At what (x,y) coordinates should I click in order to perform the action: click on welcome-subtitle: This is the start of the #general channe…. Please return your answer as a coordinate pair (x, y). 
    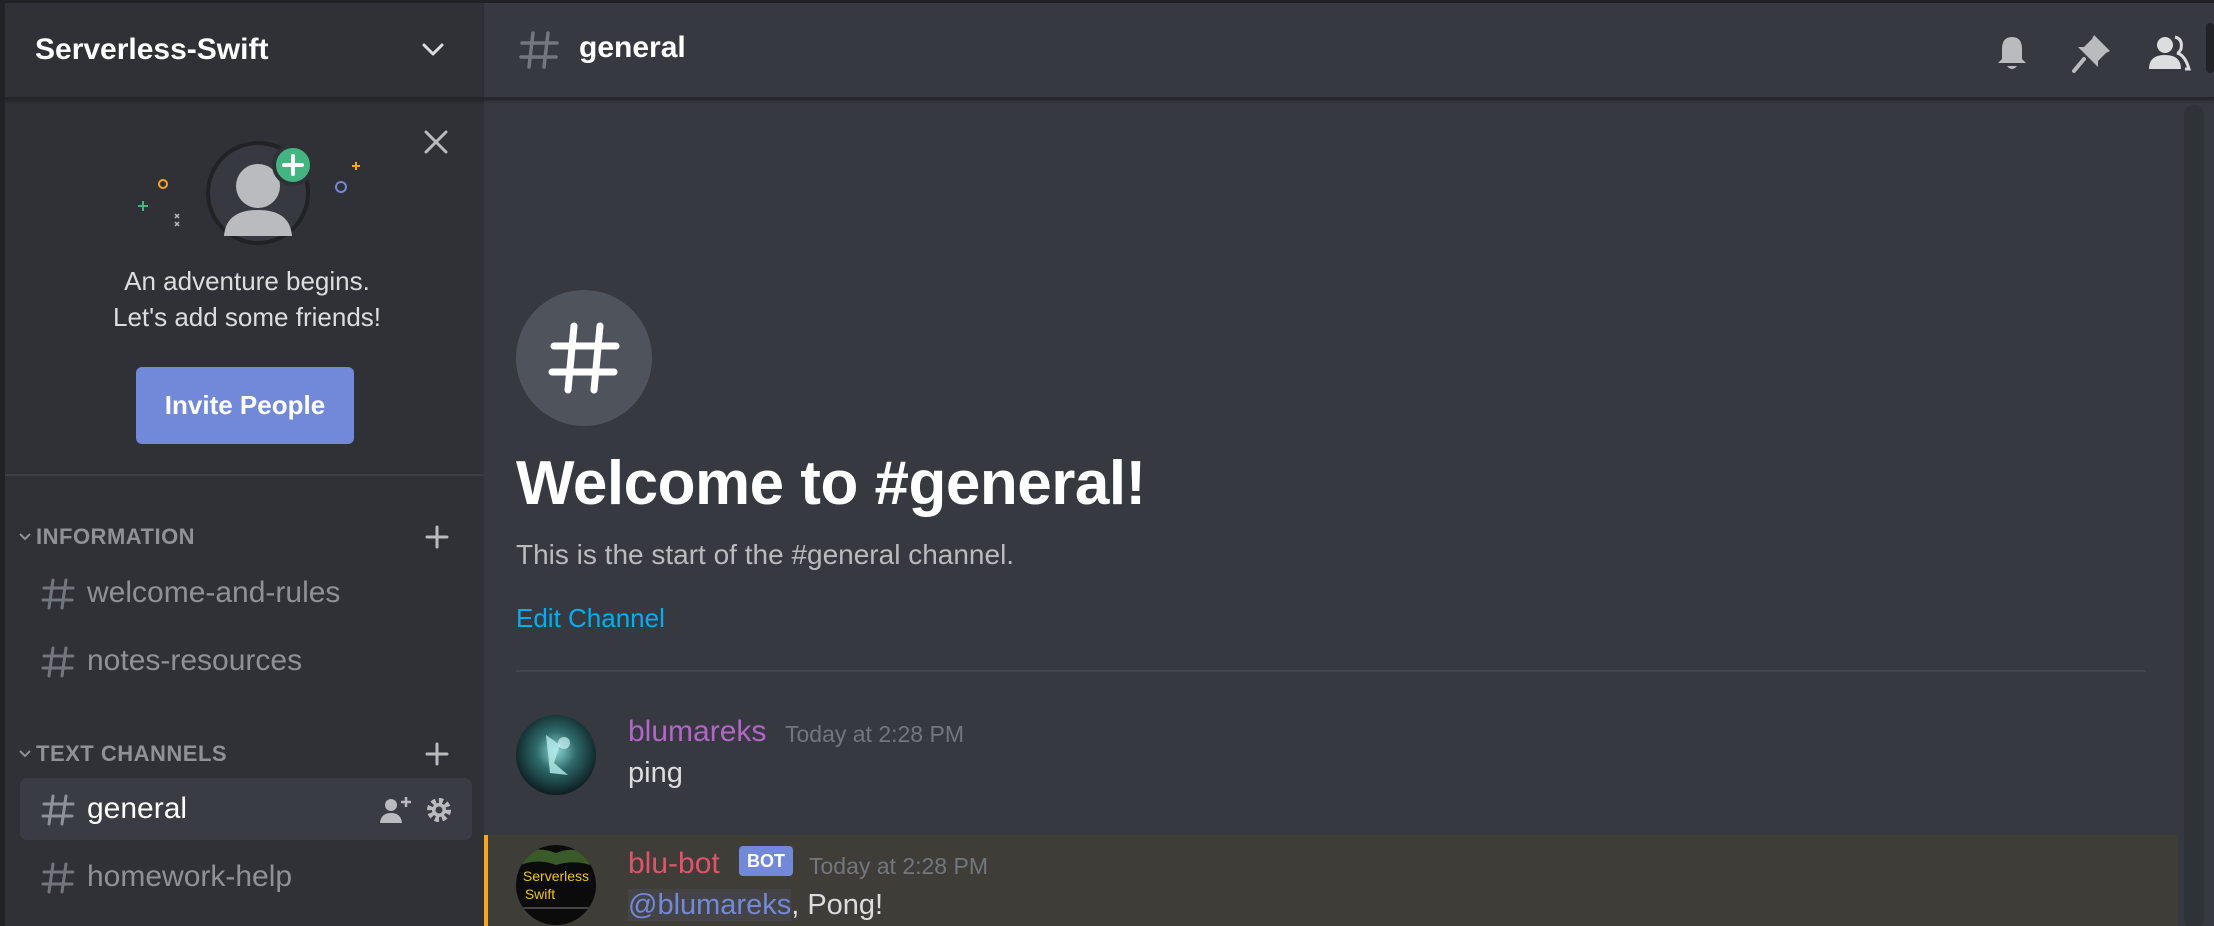
    Looking at the image, I should click on (765, 554).